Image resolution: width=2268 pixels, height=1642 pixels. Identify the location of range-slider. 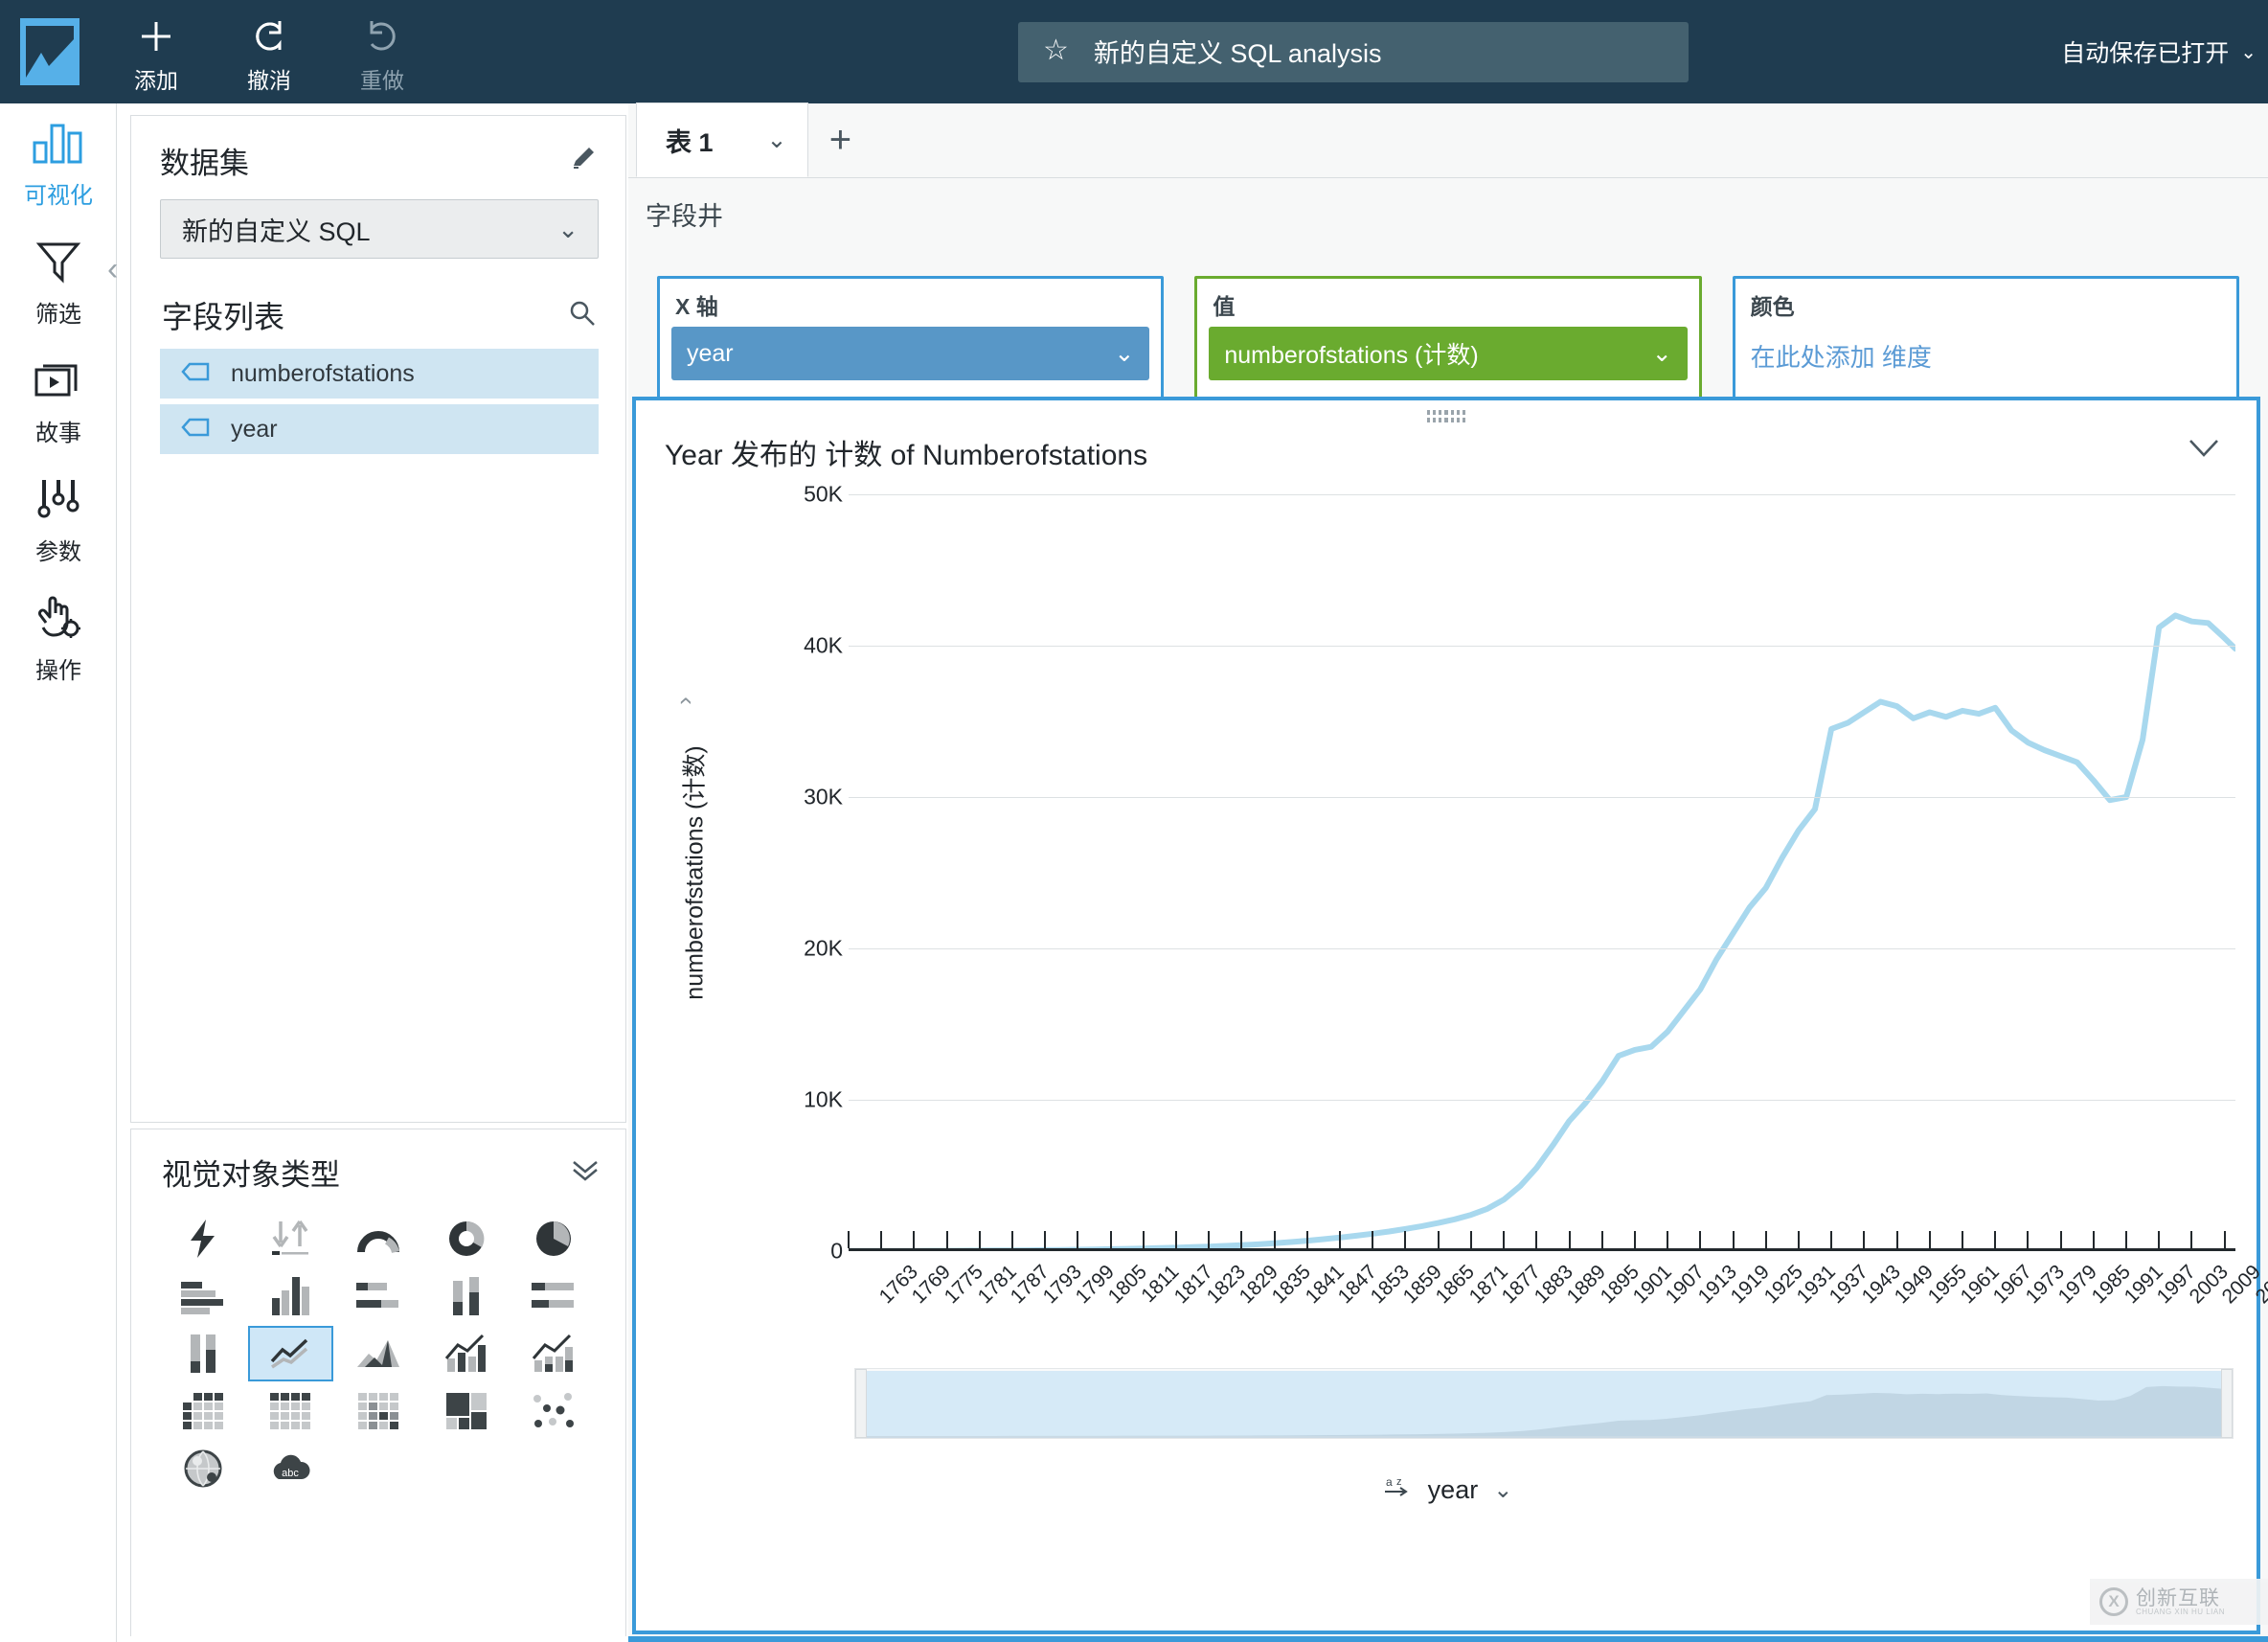
(1544, 1403).